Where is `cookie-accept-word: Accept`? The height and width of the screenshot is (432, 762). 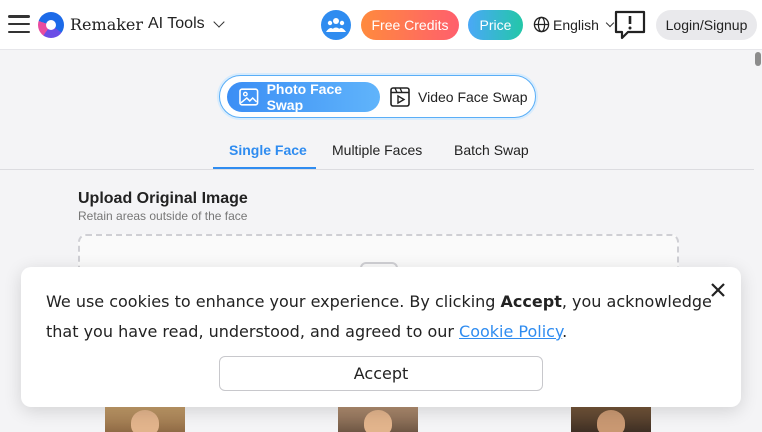 cookie-accept-word: Accept is located at coordinates (531, 301).